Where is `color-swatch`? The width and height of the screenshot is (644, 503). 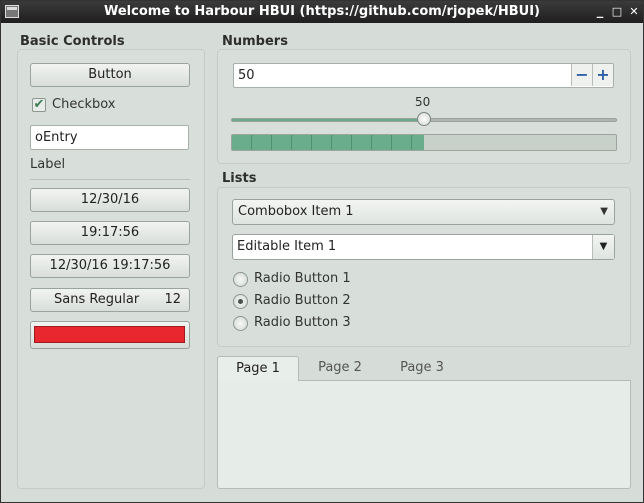
color-swatch is located at coordinates (109, 334).